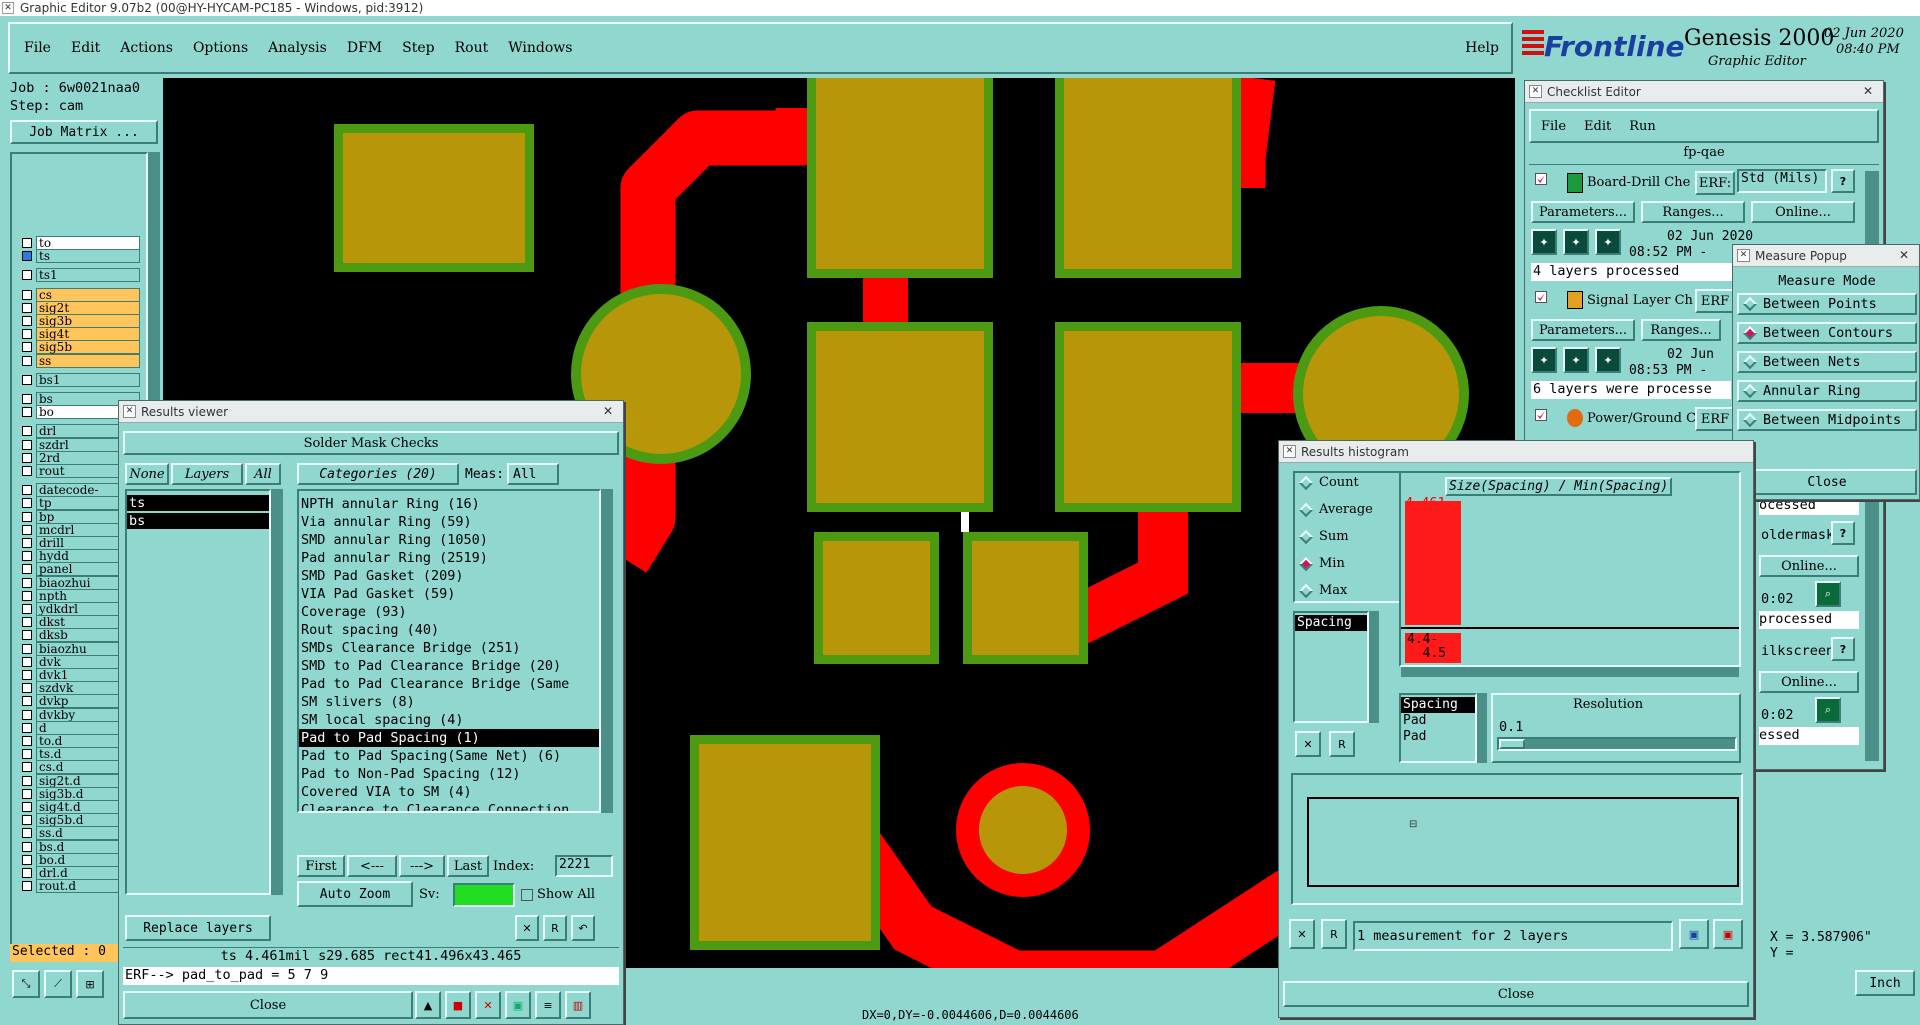 The width and height of the screenshot is (1920, 1025). Describe the element at coordinates (1323, 536) in the screenshot. I see `stat-option: Sum` at that location.